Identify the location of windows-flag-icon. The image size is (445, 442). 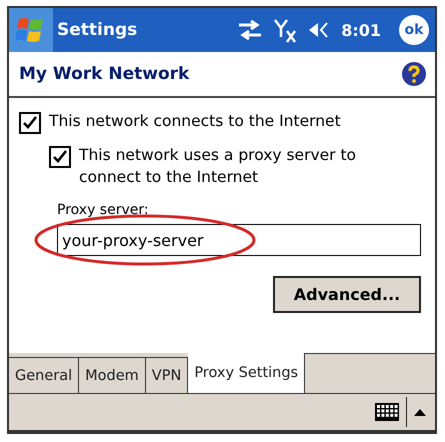
(31, 30).